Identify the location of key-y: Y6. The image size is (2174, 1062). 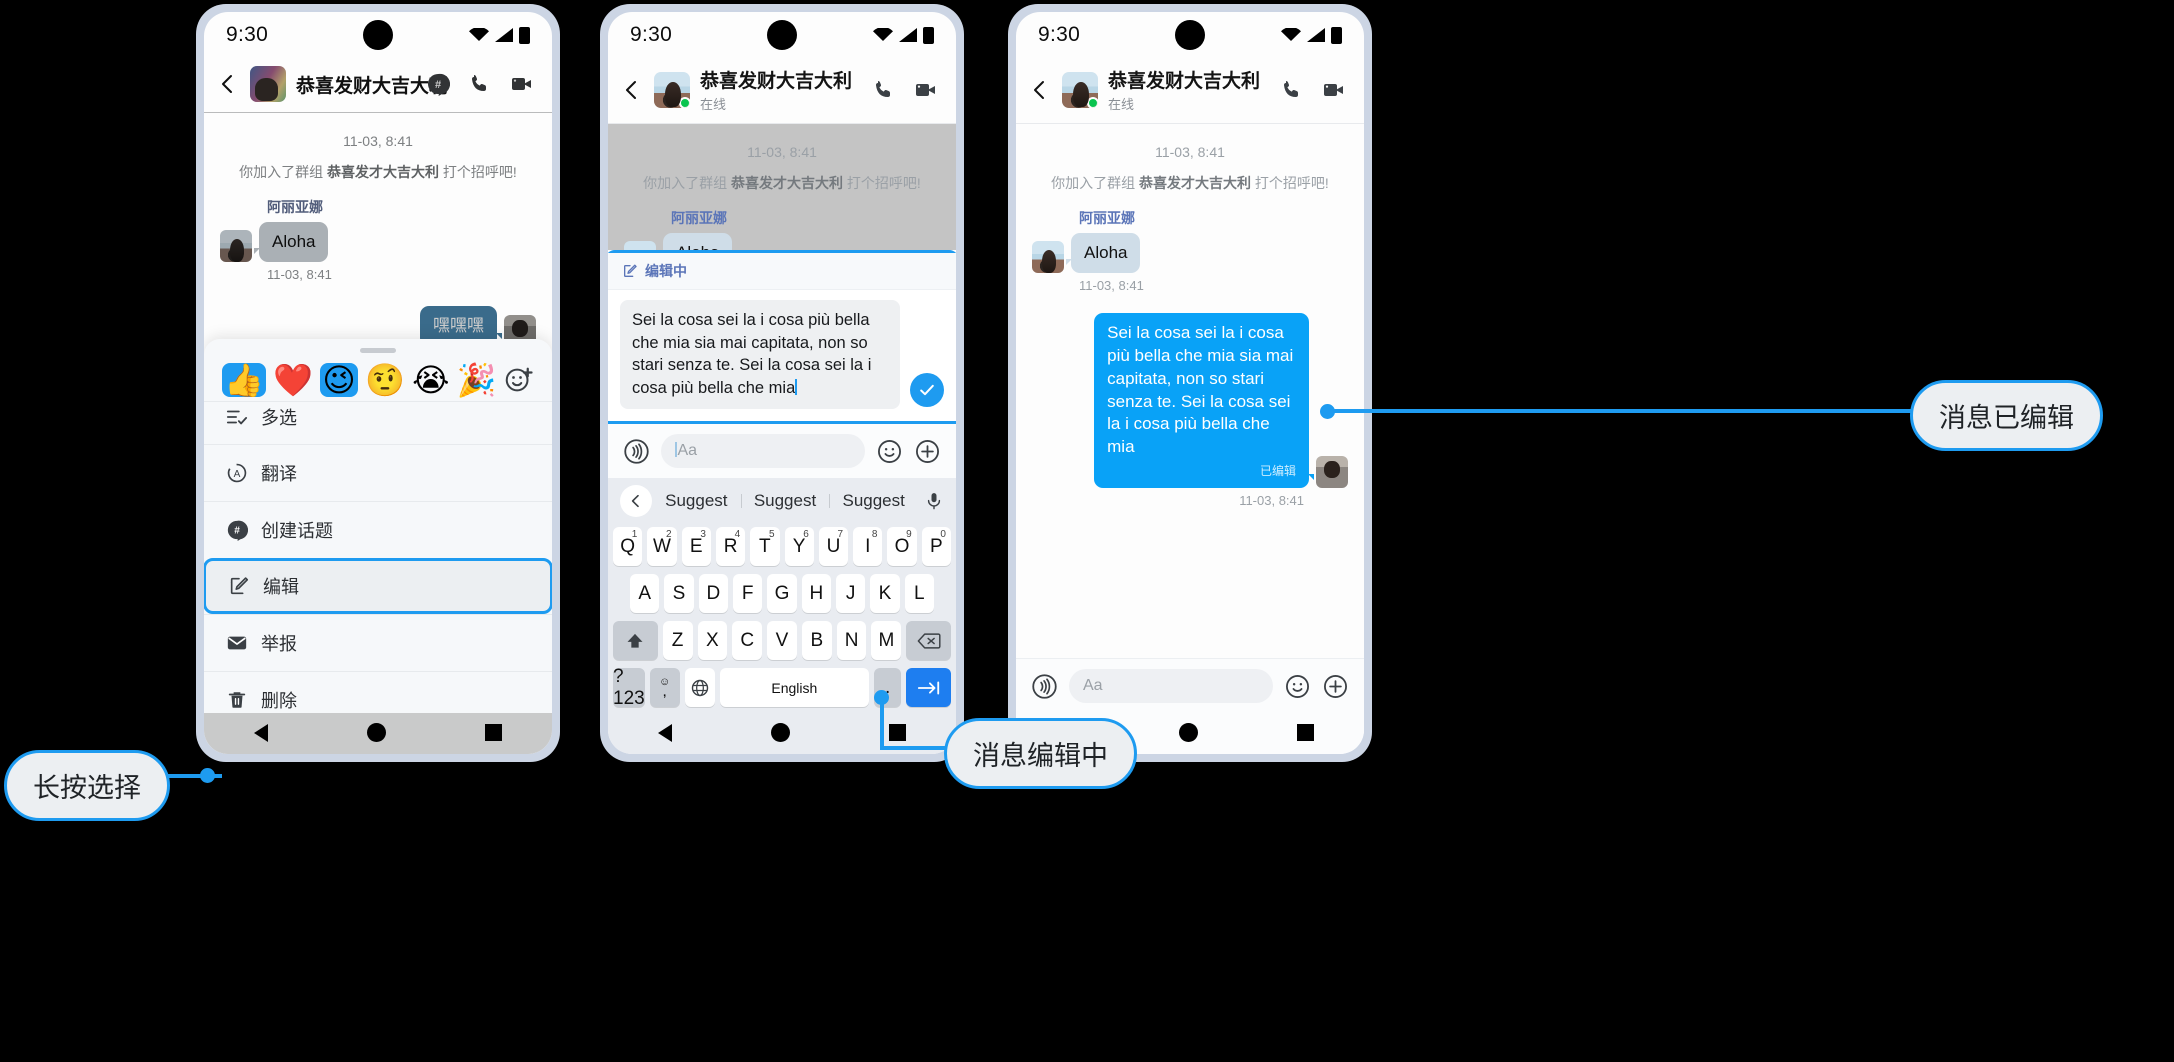
(799, 546).